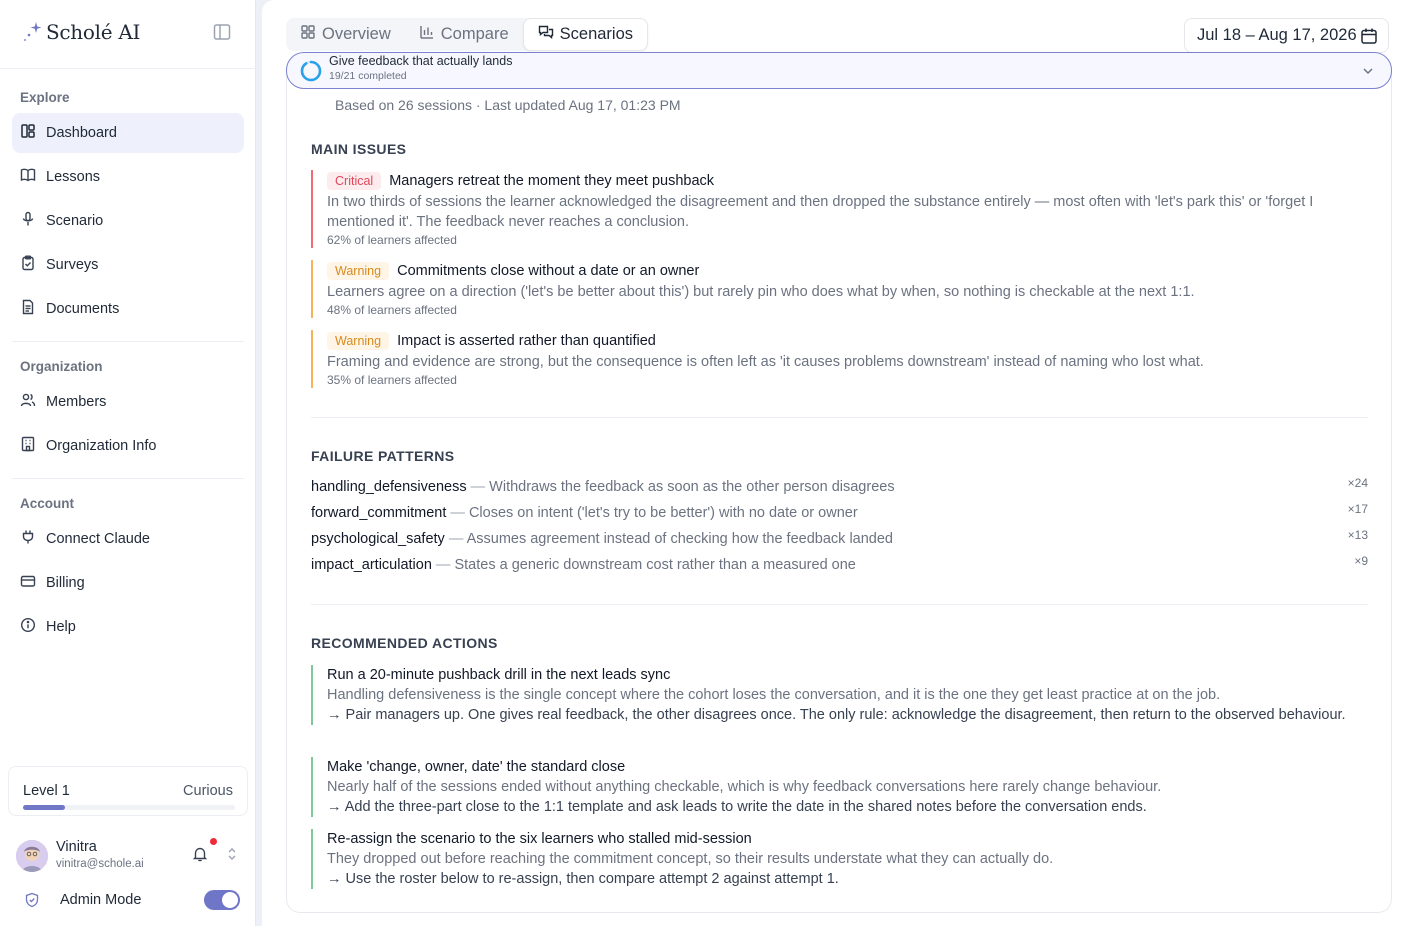 The image size is (1417, 926). I want to click on level-rank: Curious, so click(208, 791).